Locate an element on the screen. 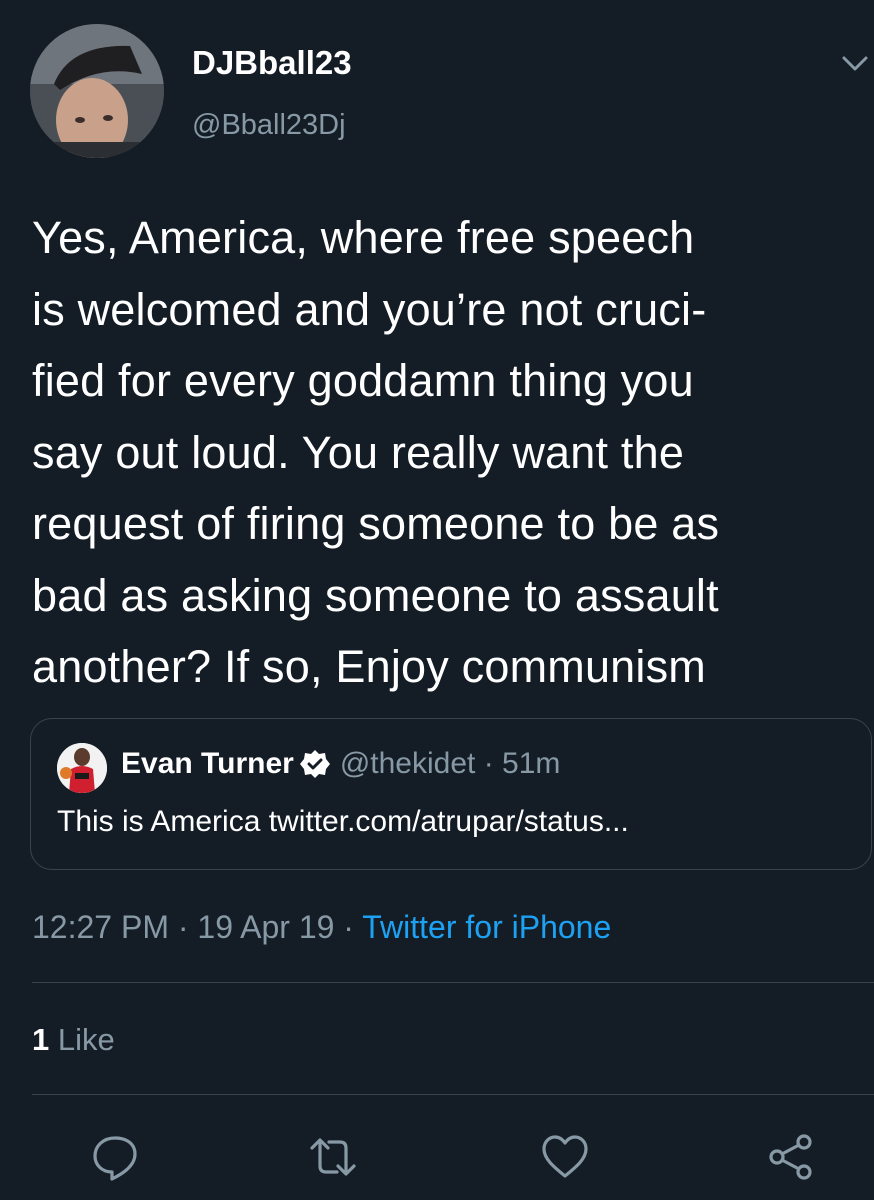 The image size is (874, 1200). quoted-header: Evan Turner @thekidet · 51m is located at coordinates (340, 764).